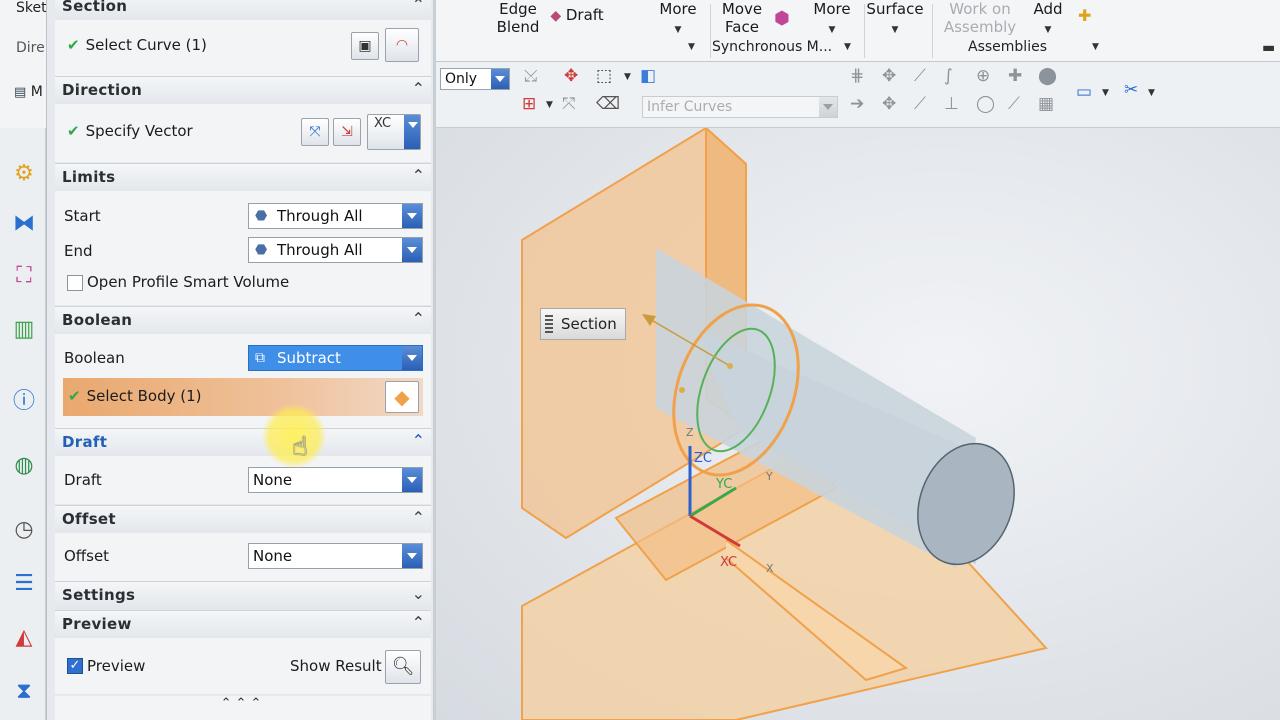  Describe the element at coordinates (980, 18) in the screenshot. I see `work-on-assembly-button: Work on Assembly` at that location.